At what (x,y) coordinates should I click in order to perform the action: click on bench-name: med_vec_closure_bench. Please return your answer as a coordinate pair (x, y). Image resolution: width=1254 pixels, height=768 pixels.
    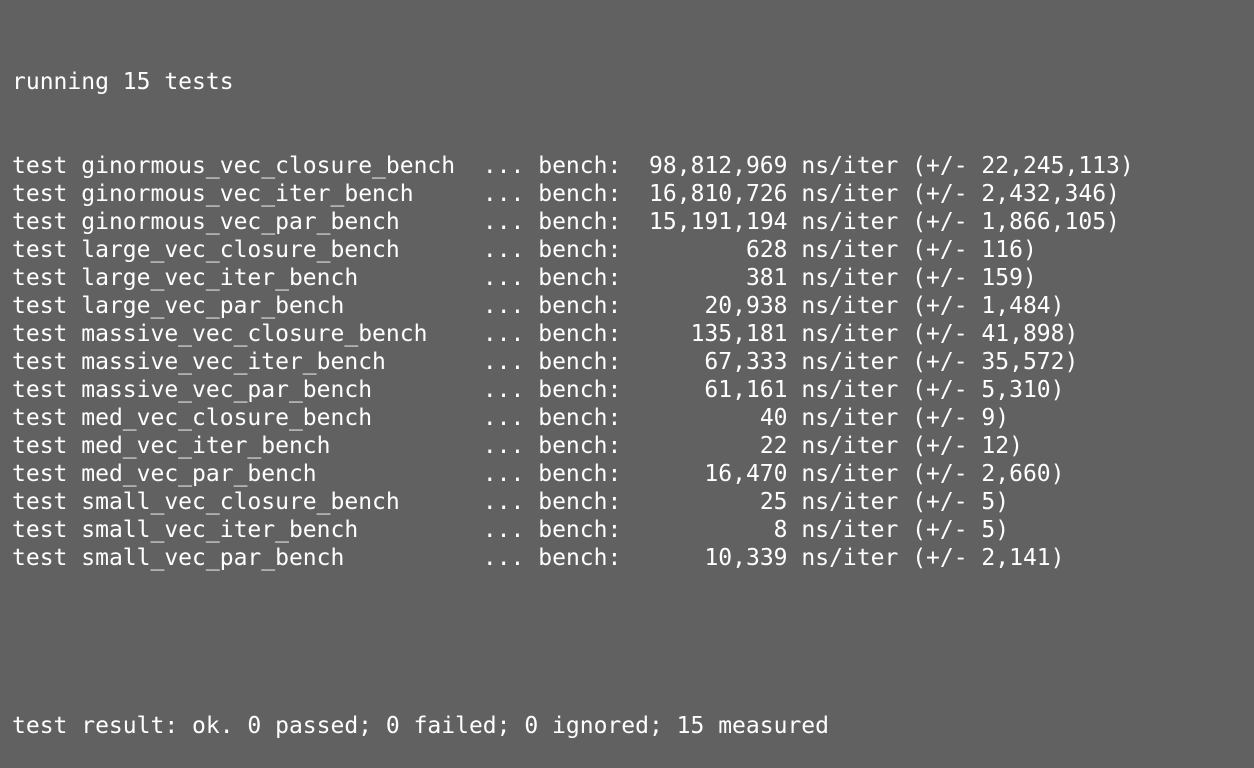
    Looking at the image, I should click on (226, 418).